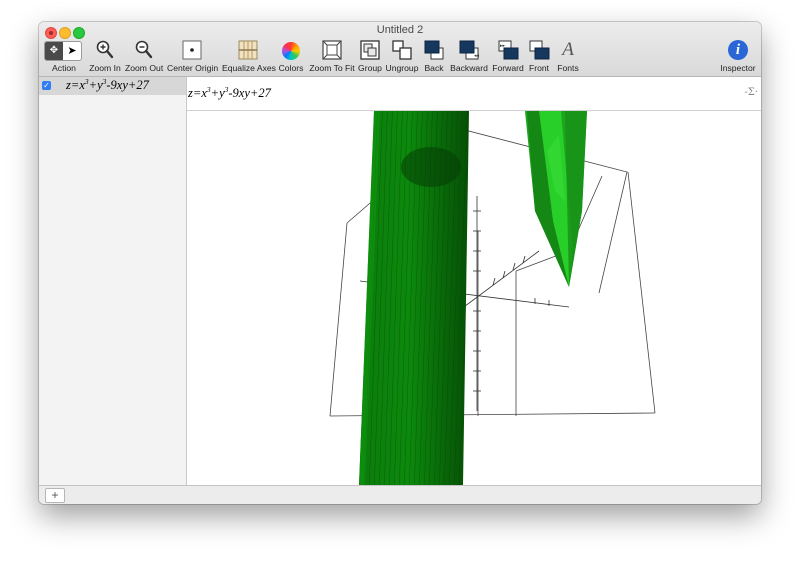 The width and height of the screenshot is (800, 561). I want to click on action-label: Action, so click(64, 68).